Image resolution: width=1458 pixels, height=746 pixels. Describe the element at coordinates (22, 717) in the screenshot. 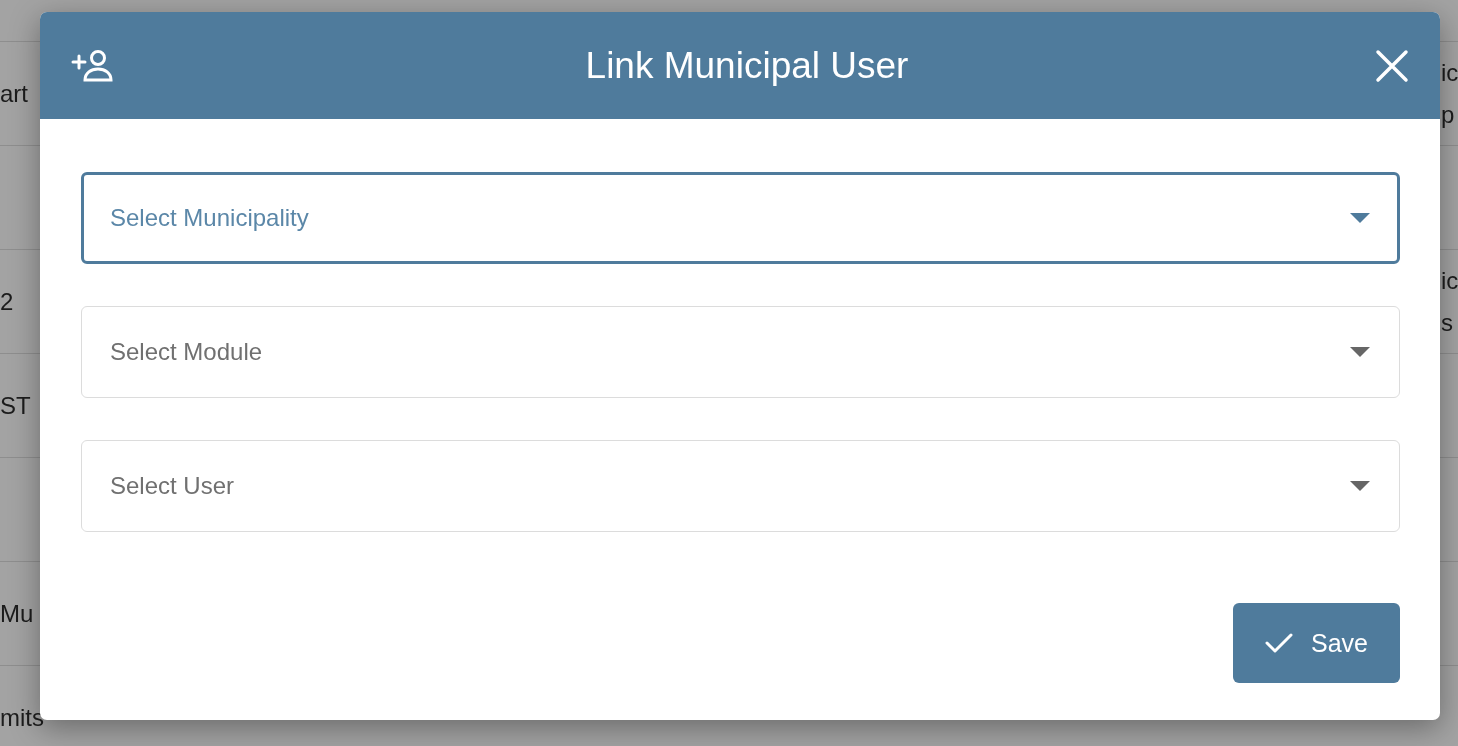

I see `table-cell: mits` at that location.